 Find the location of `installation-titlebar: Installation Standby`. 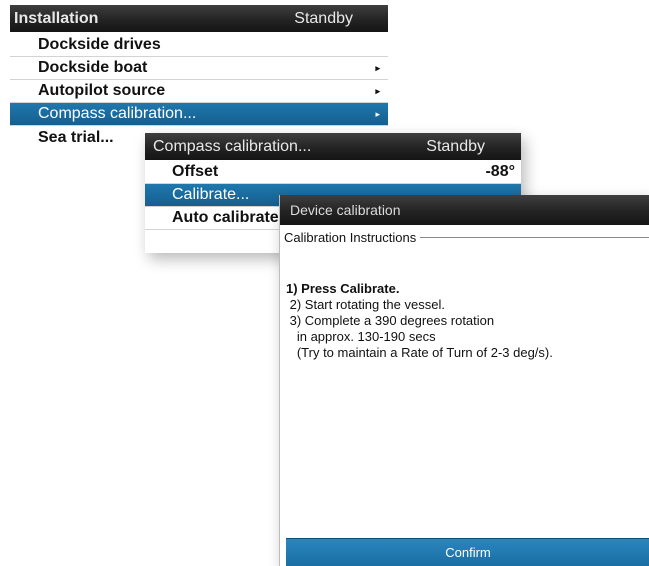

installation-titlebar: Installation Standby is located at coordinates (199, 18).